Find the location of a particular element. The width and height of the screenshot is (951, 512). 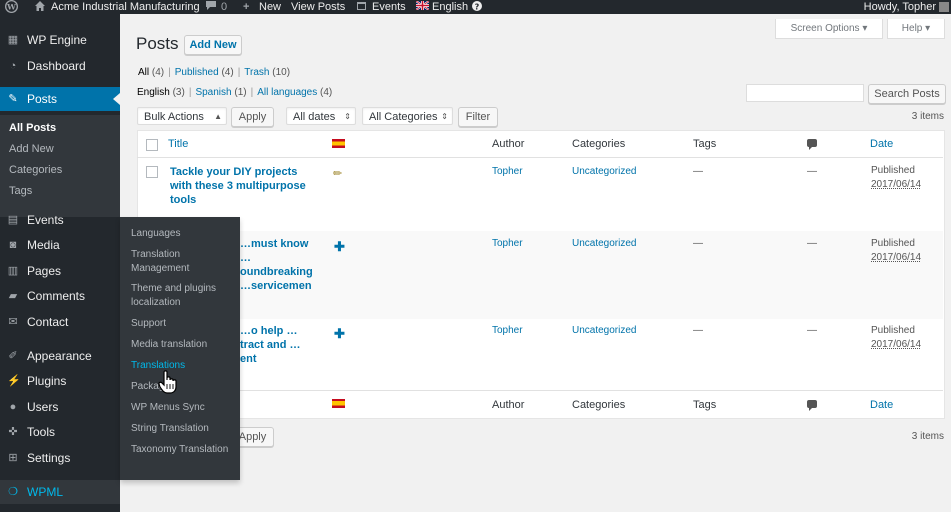

filter-published: Published is located at coordinates (197, 72).